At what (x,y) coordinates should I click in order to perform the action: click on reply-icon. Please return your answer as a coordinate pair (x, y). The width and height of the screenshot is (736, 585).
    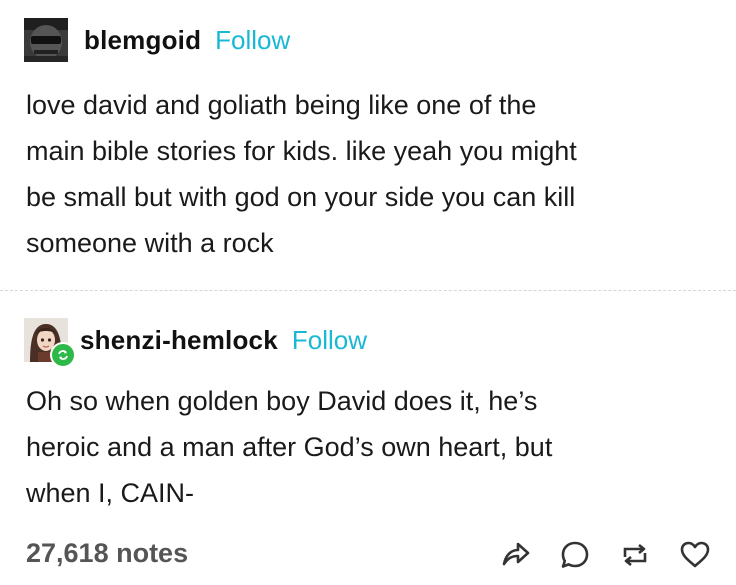
    Looking at the image, I should click on (575, 555).